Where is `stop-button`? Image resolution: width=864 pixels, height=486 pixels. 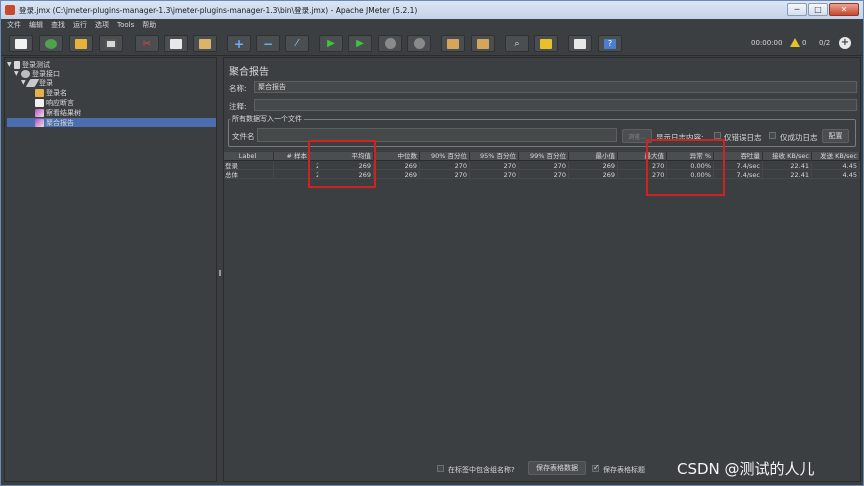
stop-button is located at coordinates (390, 43).